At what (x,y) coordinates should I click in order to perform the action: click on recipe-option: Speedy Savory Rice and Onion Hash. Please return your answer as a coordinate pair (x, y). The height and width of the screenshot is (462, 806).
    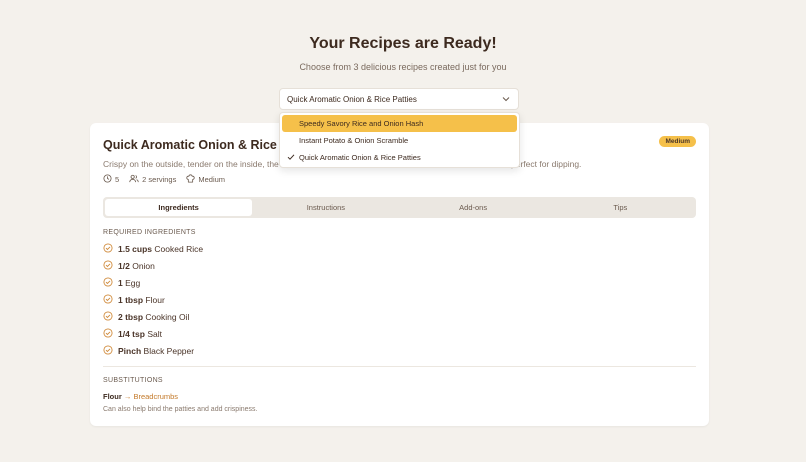
    Looking at the image, I should click on (399, 123).